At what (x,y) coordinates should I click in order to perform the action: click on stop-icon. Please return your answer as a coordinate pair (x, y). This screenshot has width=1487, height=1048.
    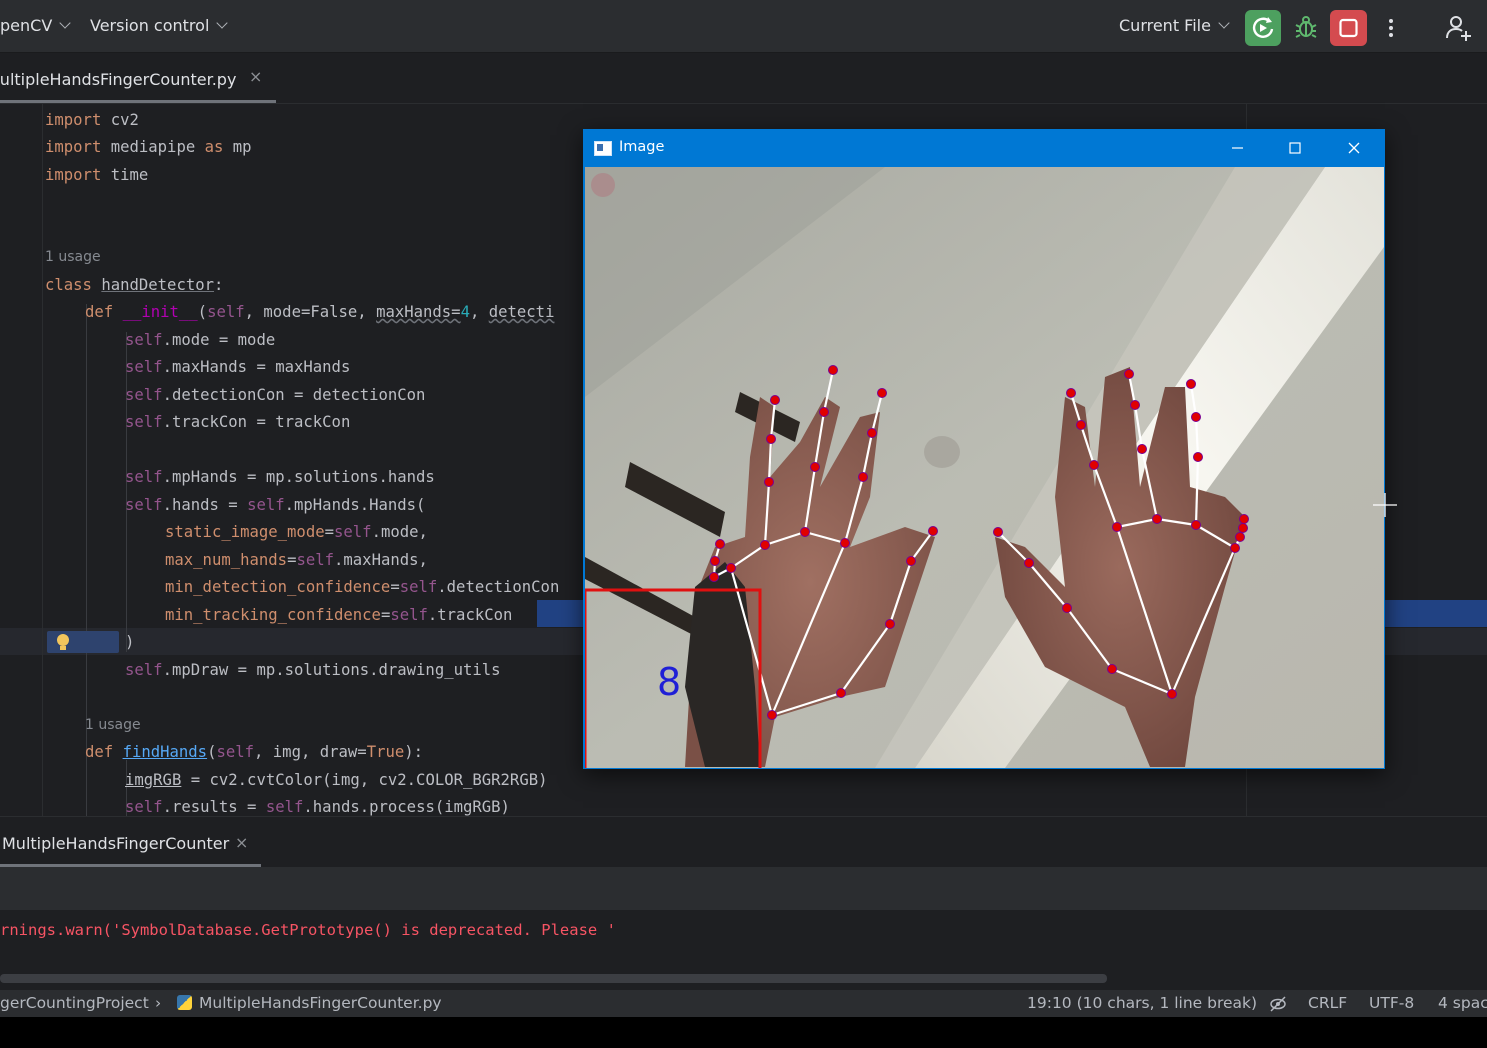
    Looking at the image, I should click on (1348, 28).